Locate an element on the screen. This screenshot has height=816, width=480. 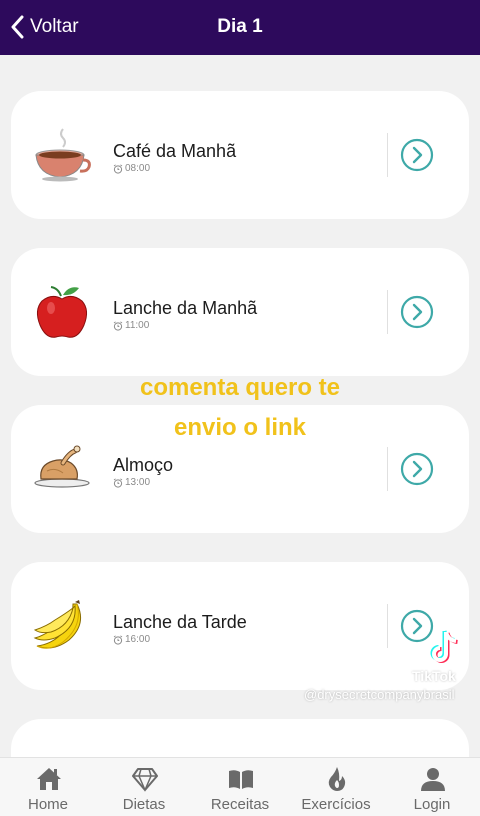
tab-label: Home is located at coordinates (47, 804).